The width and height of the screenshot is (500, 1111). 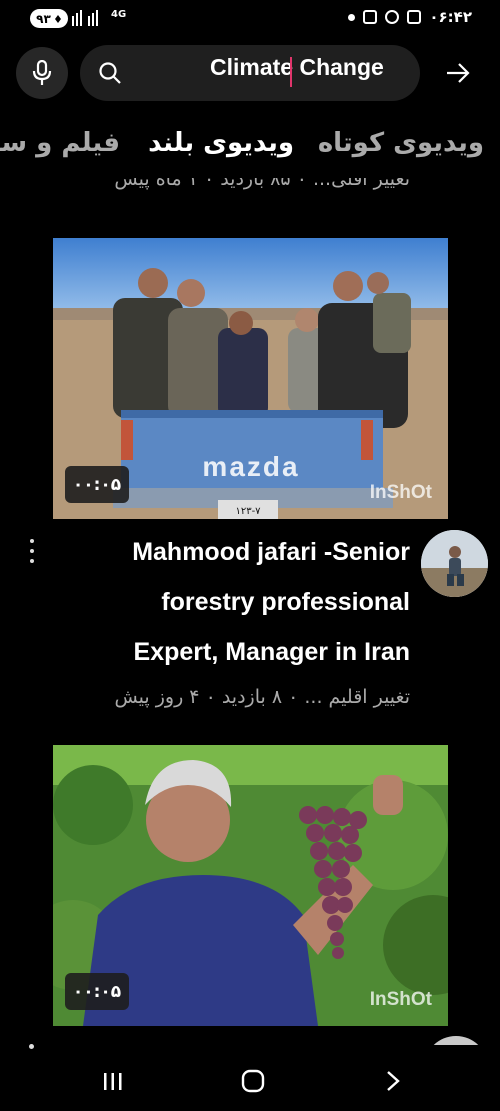 I want to click on voice-search-button, so click(x=42, y=73).